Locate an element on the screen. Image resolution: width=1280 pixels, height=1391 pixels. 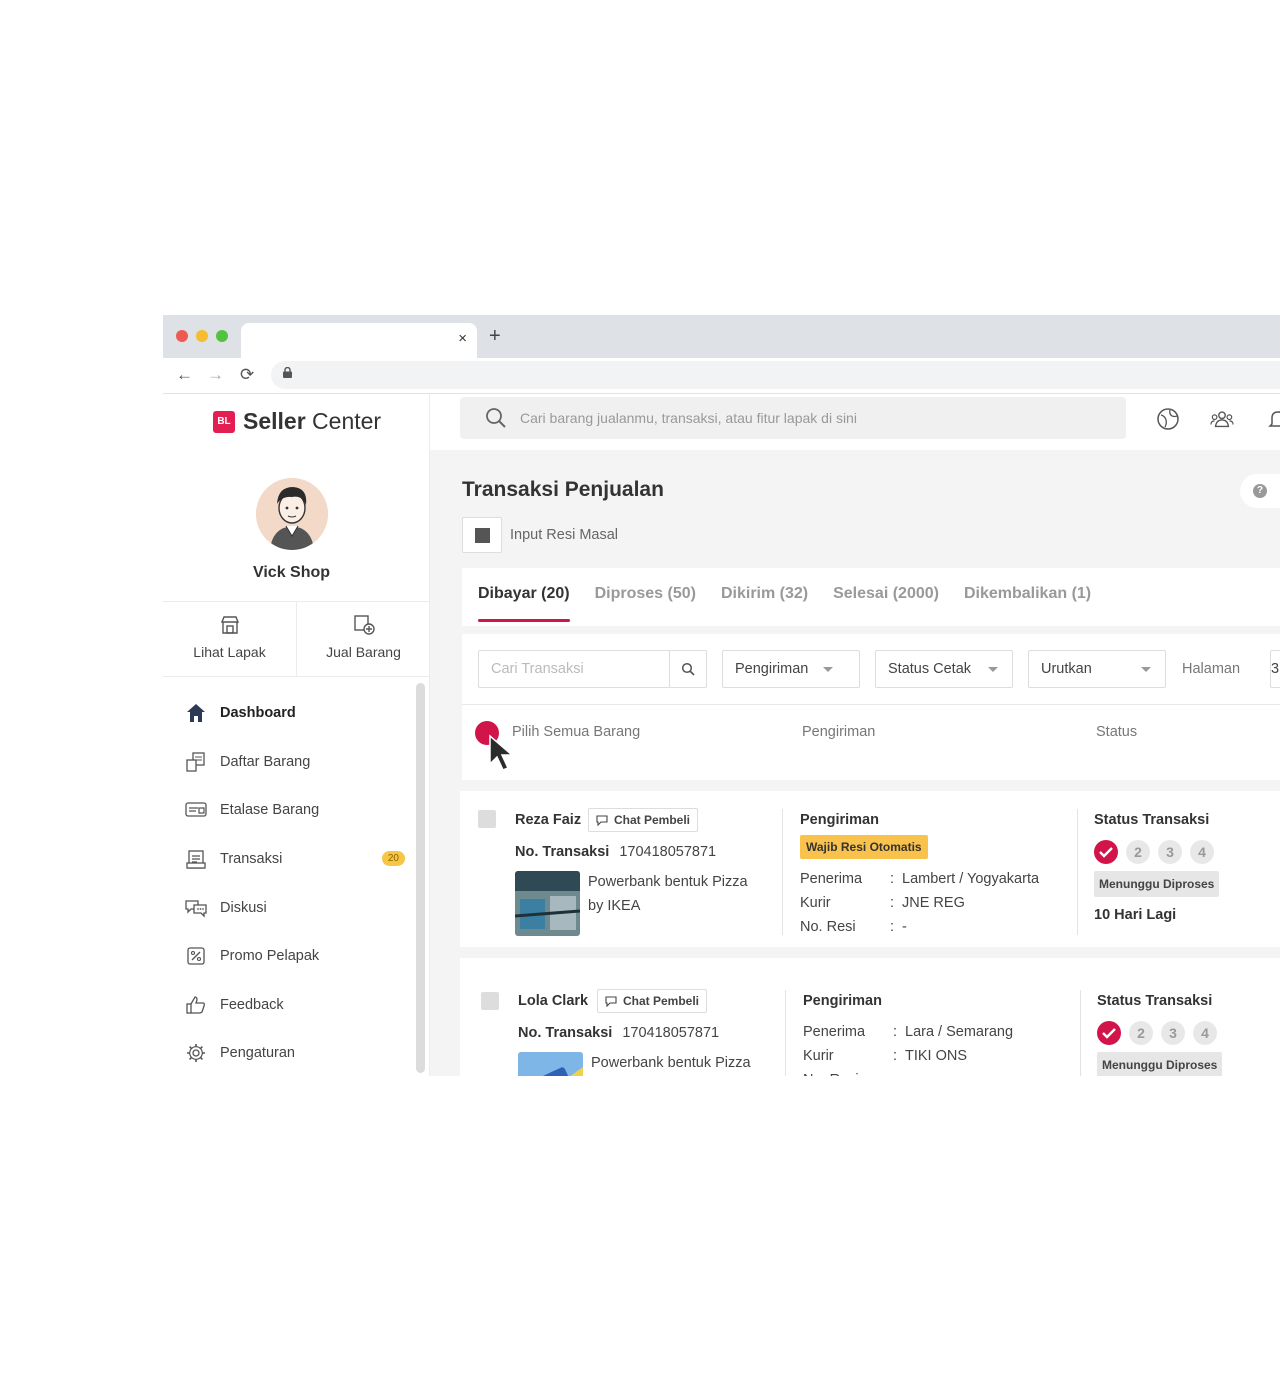
status-cetak-dropdown: Status Cetak is located at coordinates (944, 669).